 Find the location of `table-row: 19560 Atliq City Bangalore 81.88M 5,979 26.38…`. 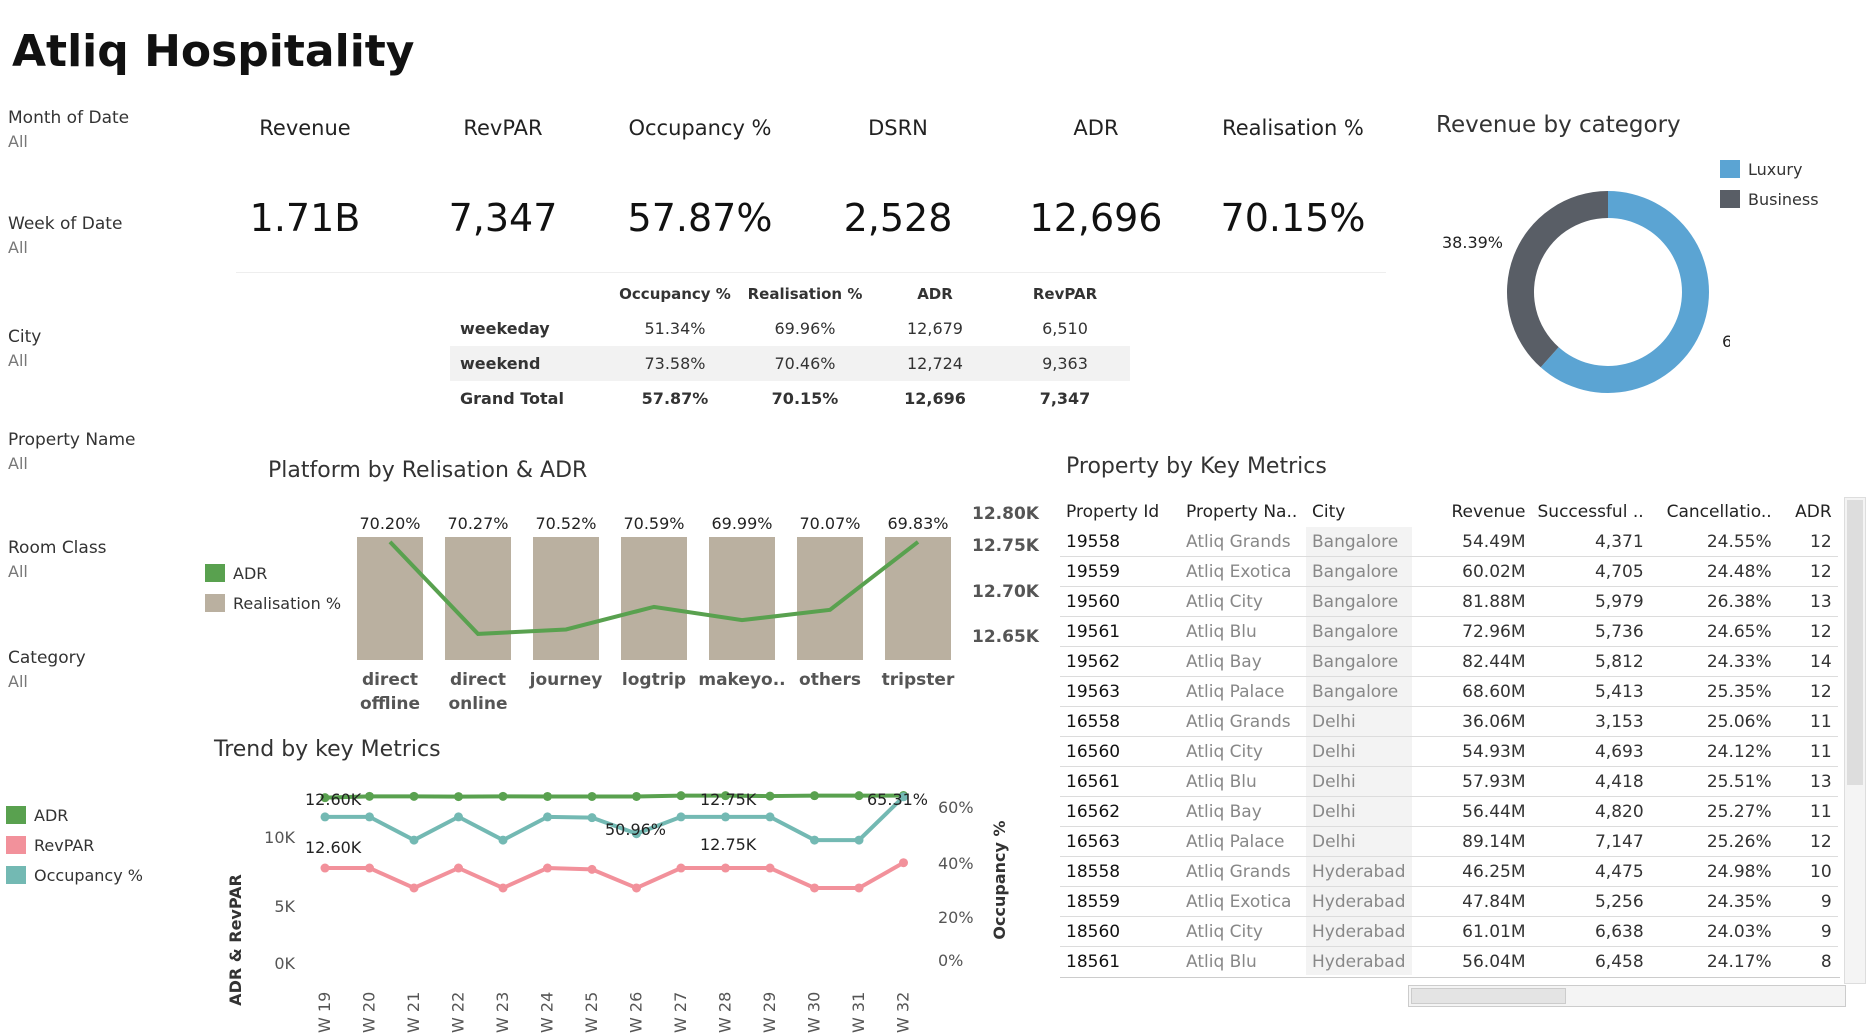

table-row: 19560 Atliq City Bangalore 81.88M 5,979 26.38… is located at coordinates (1449, 601).